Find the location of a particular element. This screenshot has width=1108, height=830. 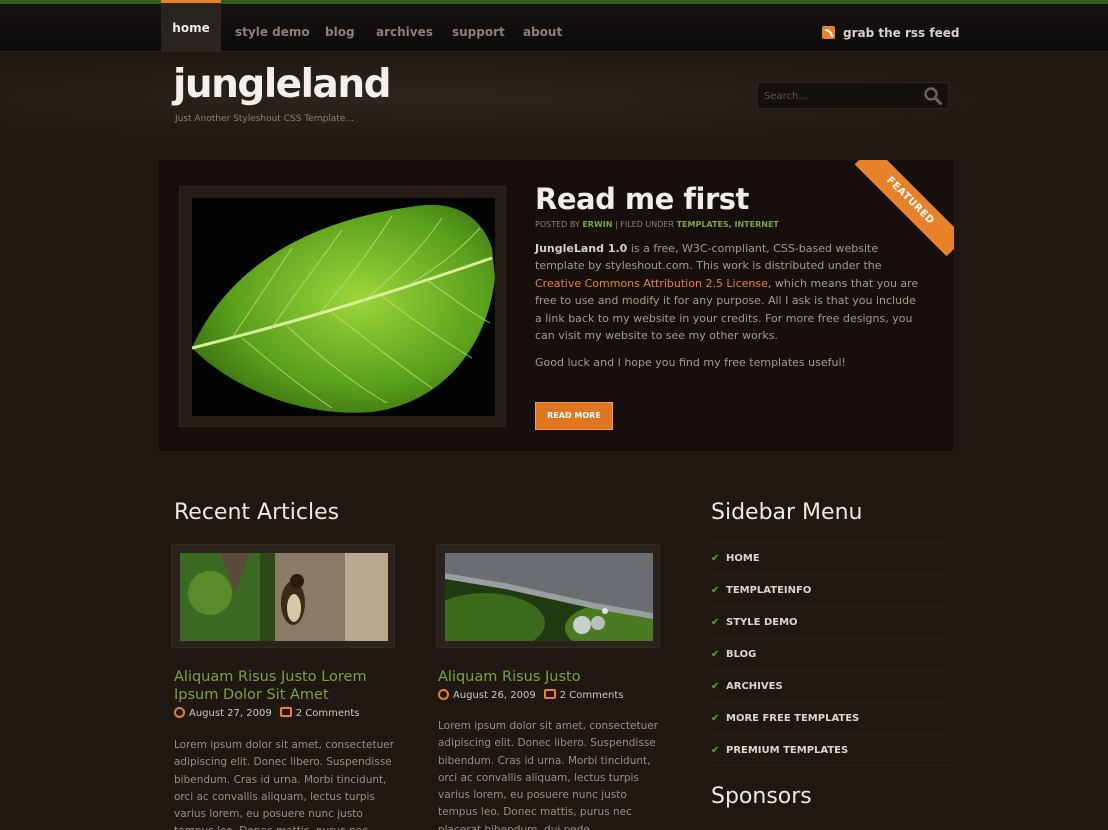

search-input is located at coordinates (839, 96).